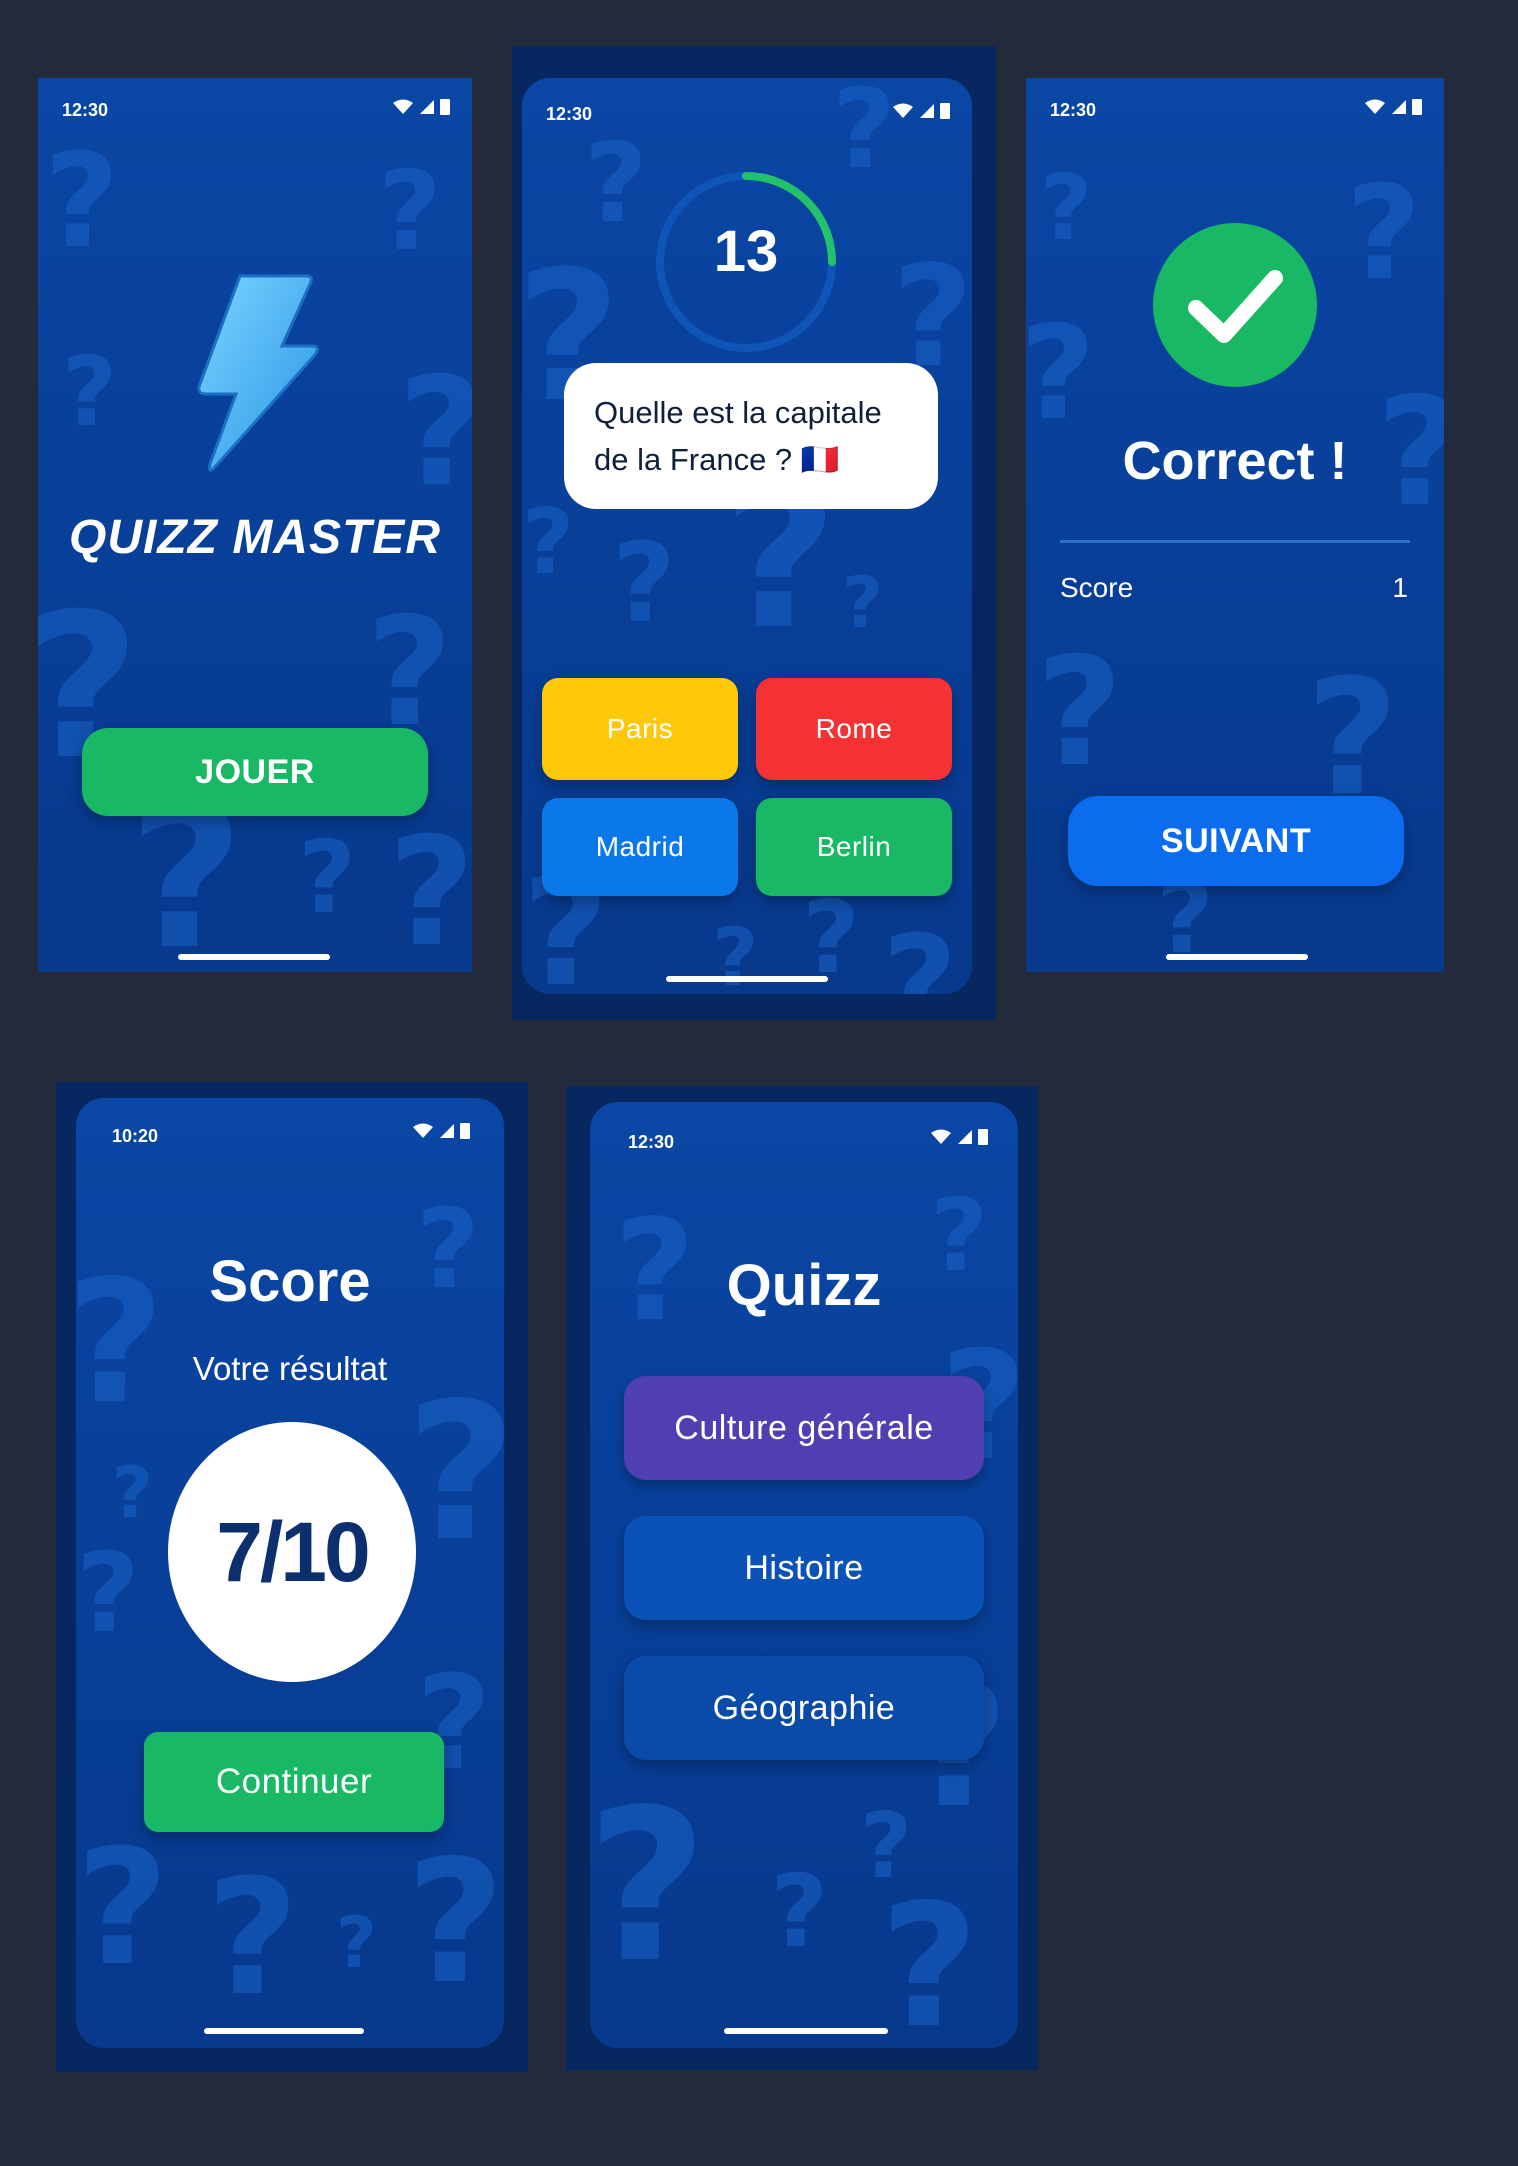  I want to click on question-text: Quelle est la capitale de la France ? 🇫🇷, so click(738, 436).